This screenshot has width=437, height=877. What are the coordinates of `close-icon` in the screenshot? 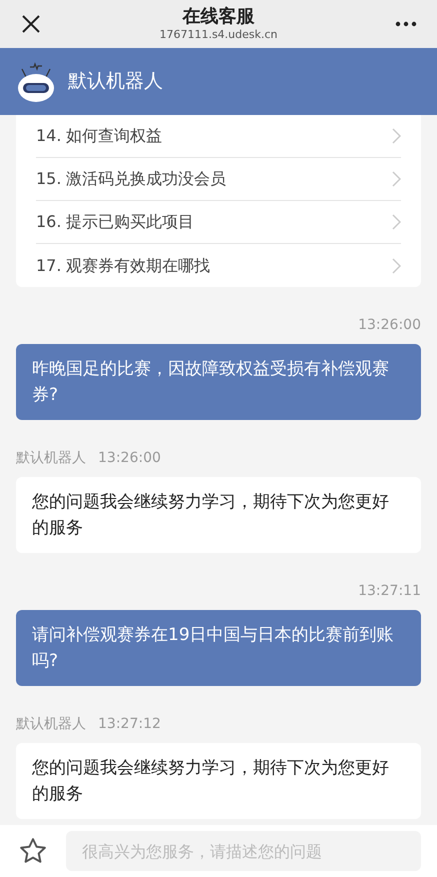 It's located at (31, 24).